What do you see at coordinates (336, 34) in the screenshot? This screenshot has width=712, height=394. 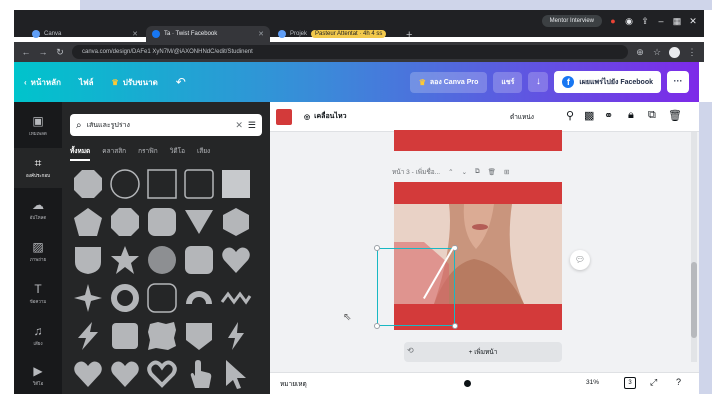 I see `browser-tab: Projek Pasteur Attentat · 4h 4 ss` at bounding box center [336, 34].